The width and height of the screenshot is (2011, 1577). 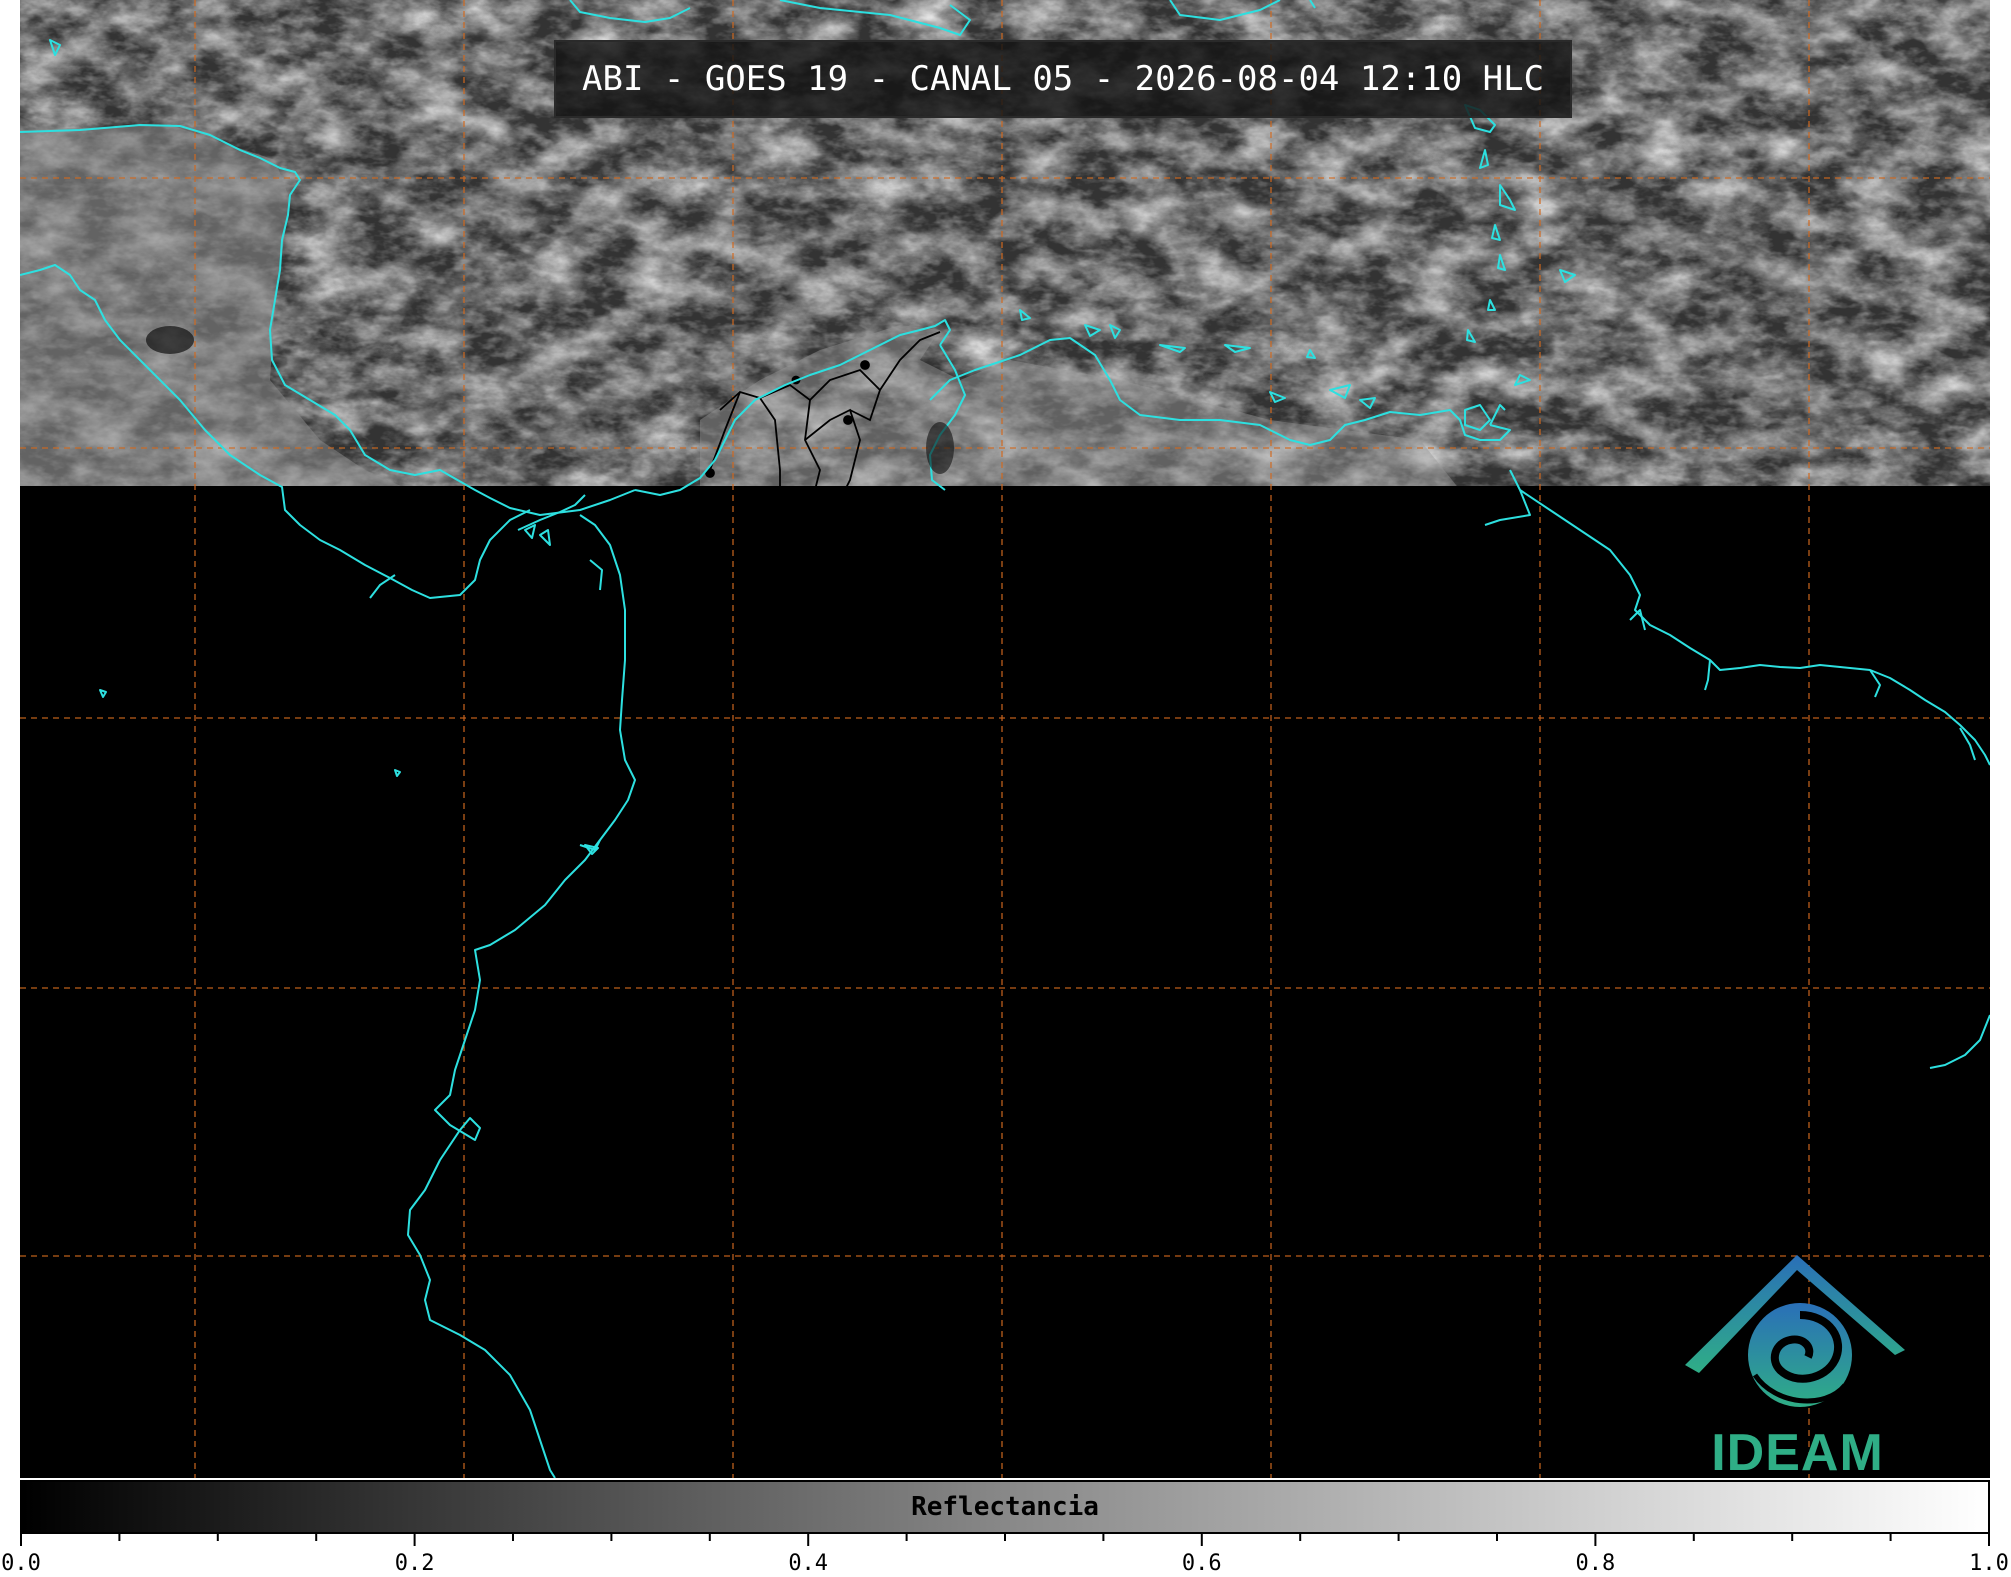 I want to click on colorbar-tick-label: 0.6, so click(x=1202, y=1563).